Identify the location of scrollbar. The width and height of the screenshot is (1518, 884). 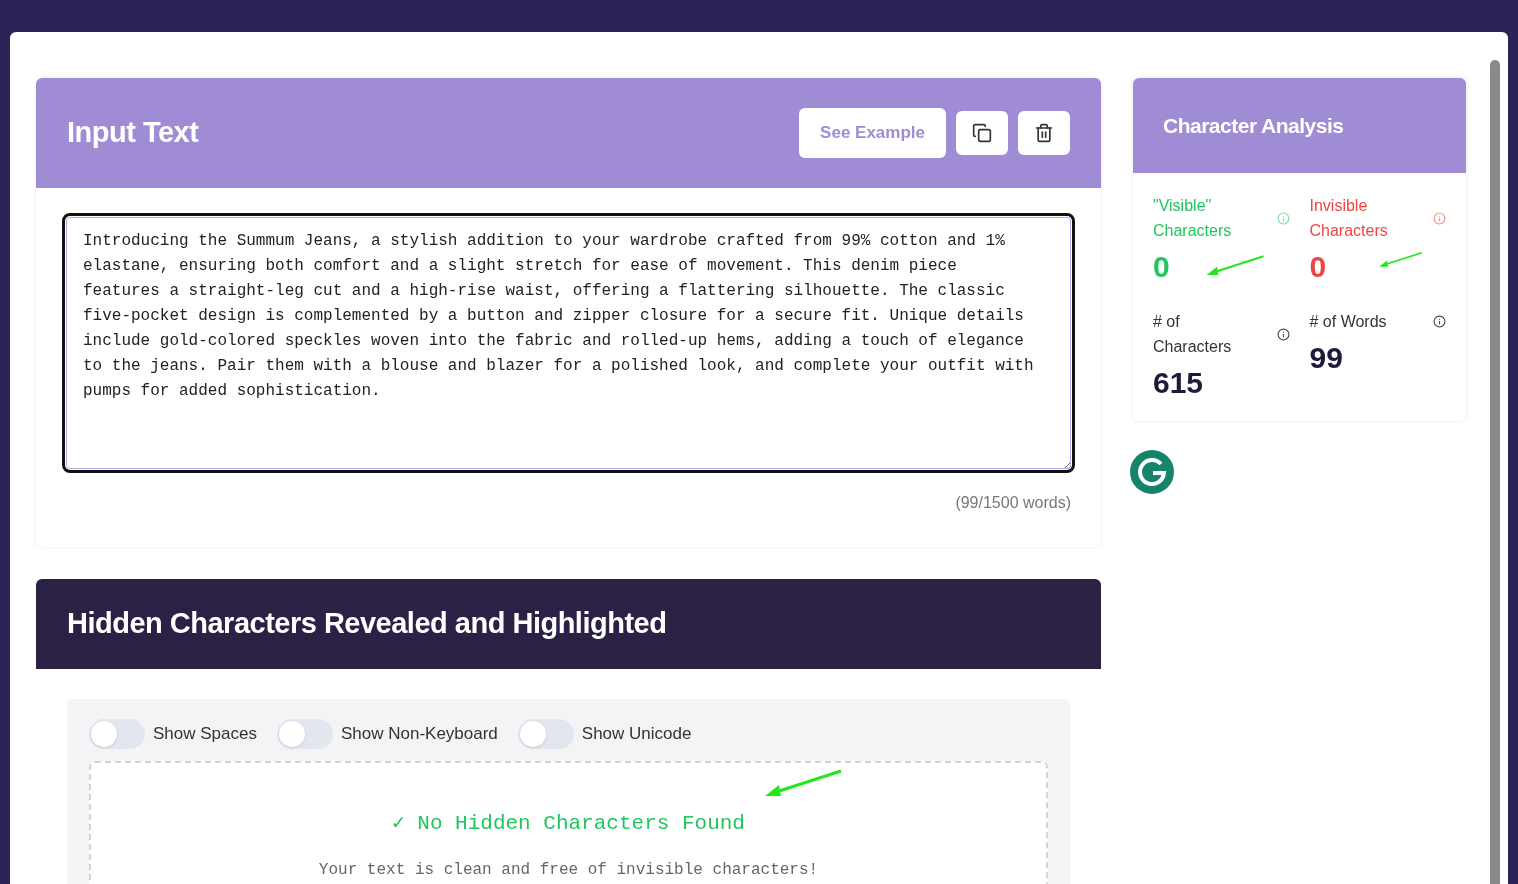
(1495, 472).